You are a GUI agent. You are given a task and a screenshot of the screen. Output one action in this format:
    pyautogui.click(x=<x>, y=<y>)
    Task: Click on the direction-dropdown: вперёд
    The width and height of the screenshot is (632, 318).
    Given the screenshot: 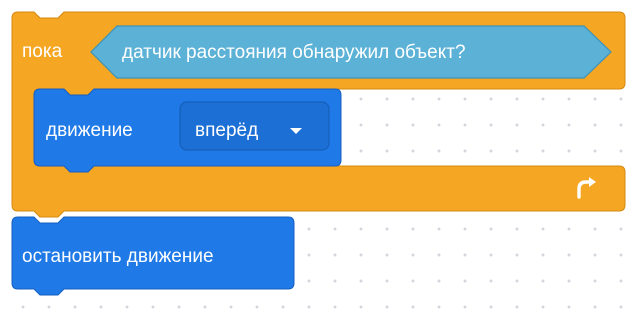 What is the action you would take?
    pyautogui.click(x=254, y=126)
    